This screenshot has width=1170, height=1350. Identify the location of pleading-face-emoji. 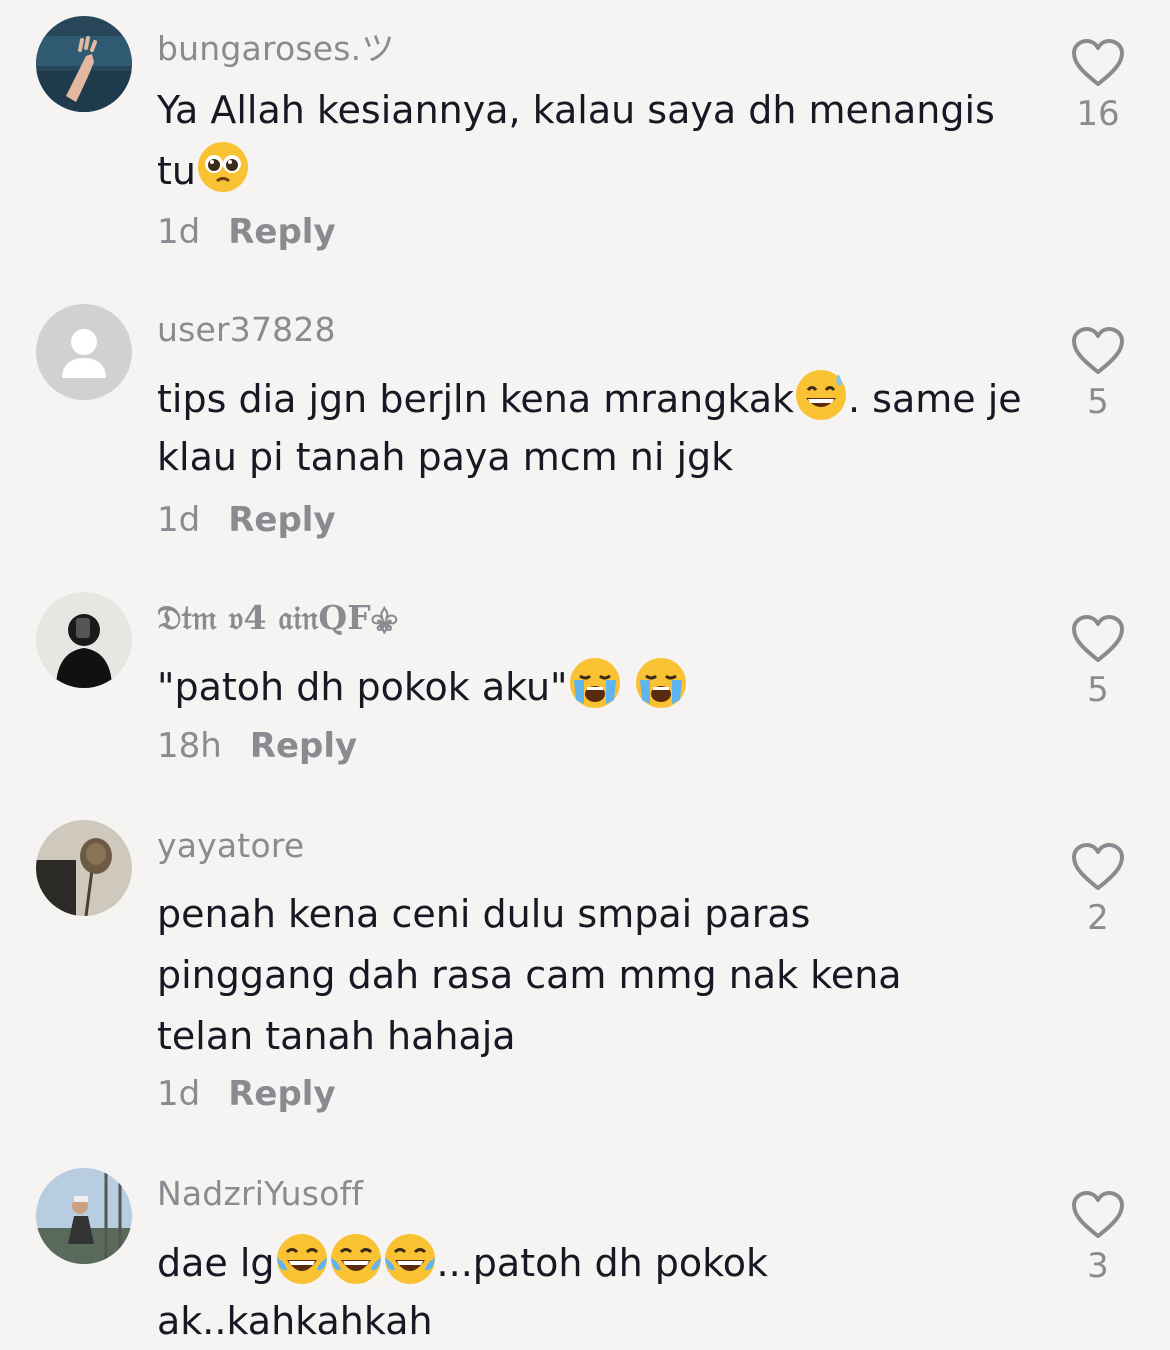
(223, 167).